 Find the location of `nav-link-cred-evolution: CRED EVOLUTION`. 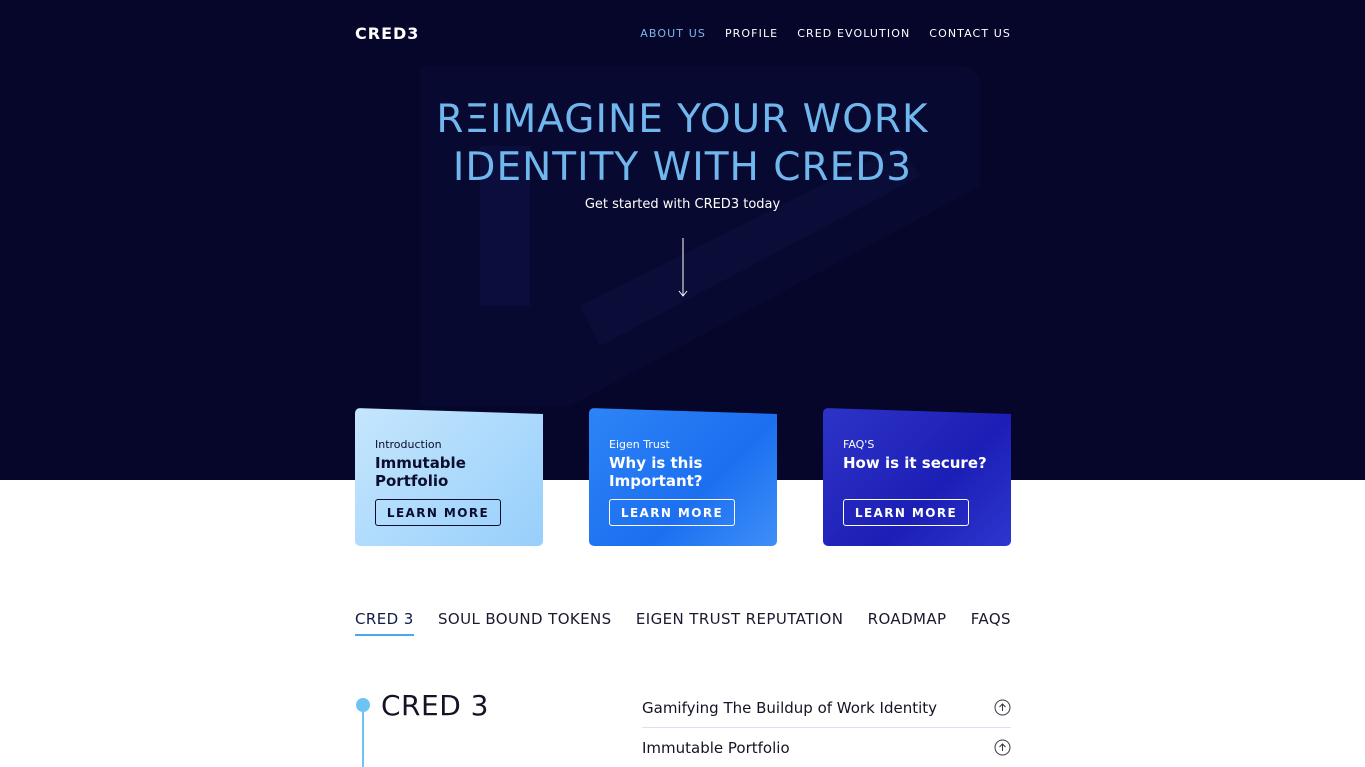

nav-link-cred-evolution: CRED EVOLUTION is located at coordinates (853, 33).